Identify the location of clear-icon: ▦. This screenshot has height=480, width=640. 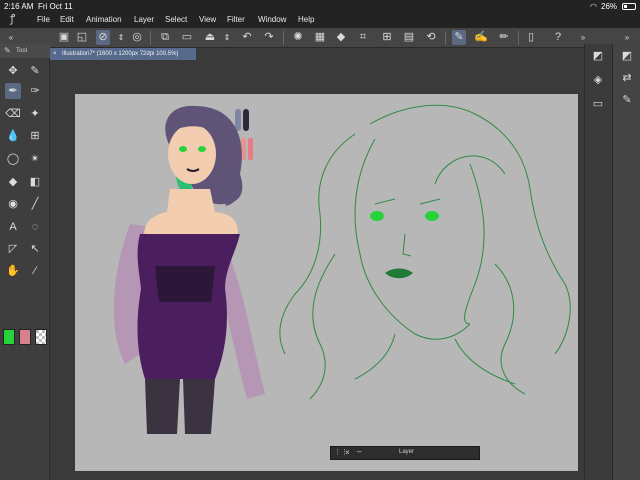
(320, 37).